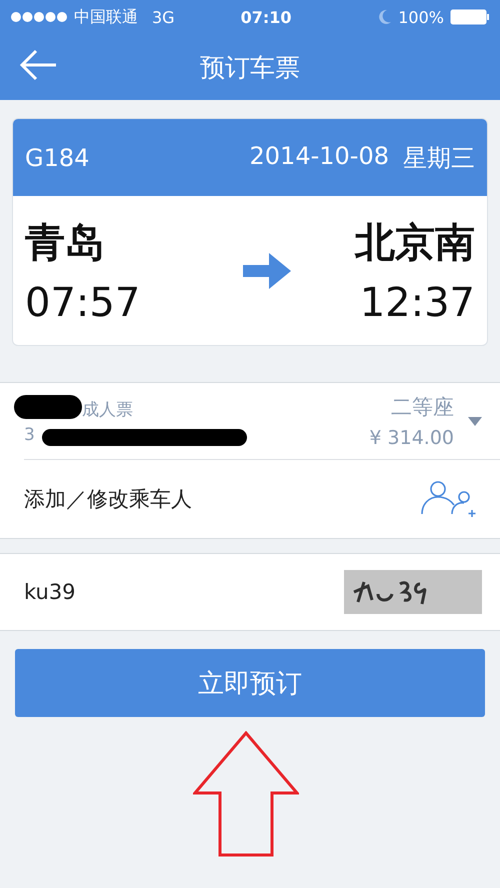 The width and height of the screenshot is (500, 888). I want to click on battery-icon, so click(470, 17).